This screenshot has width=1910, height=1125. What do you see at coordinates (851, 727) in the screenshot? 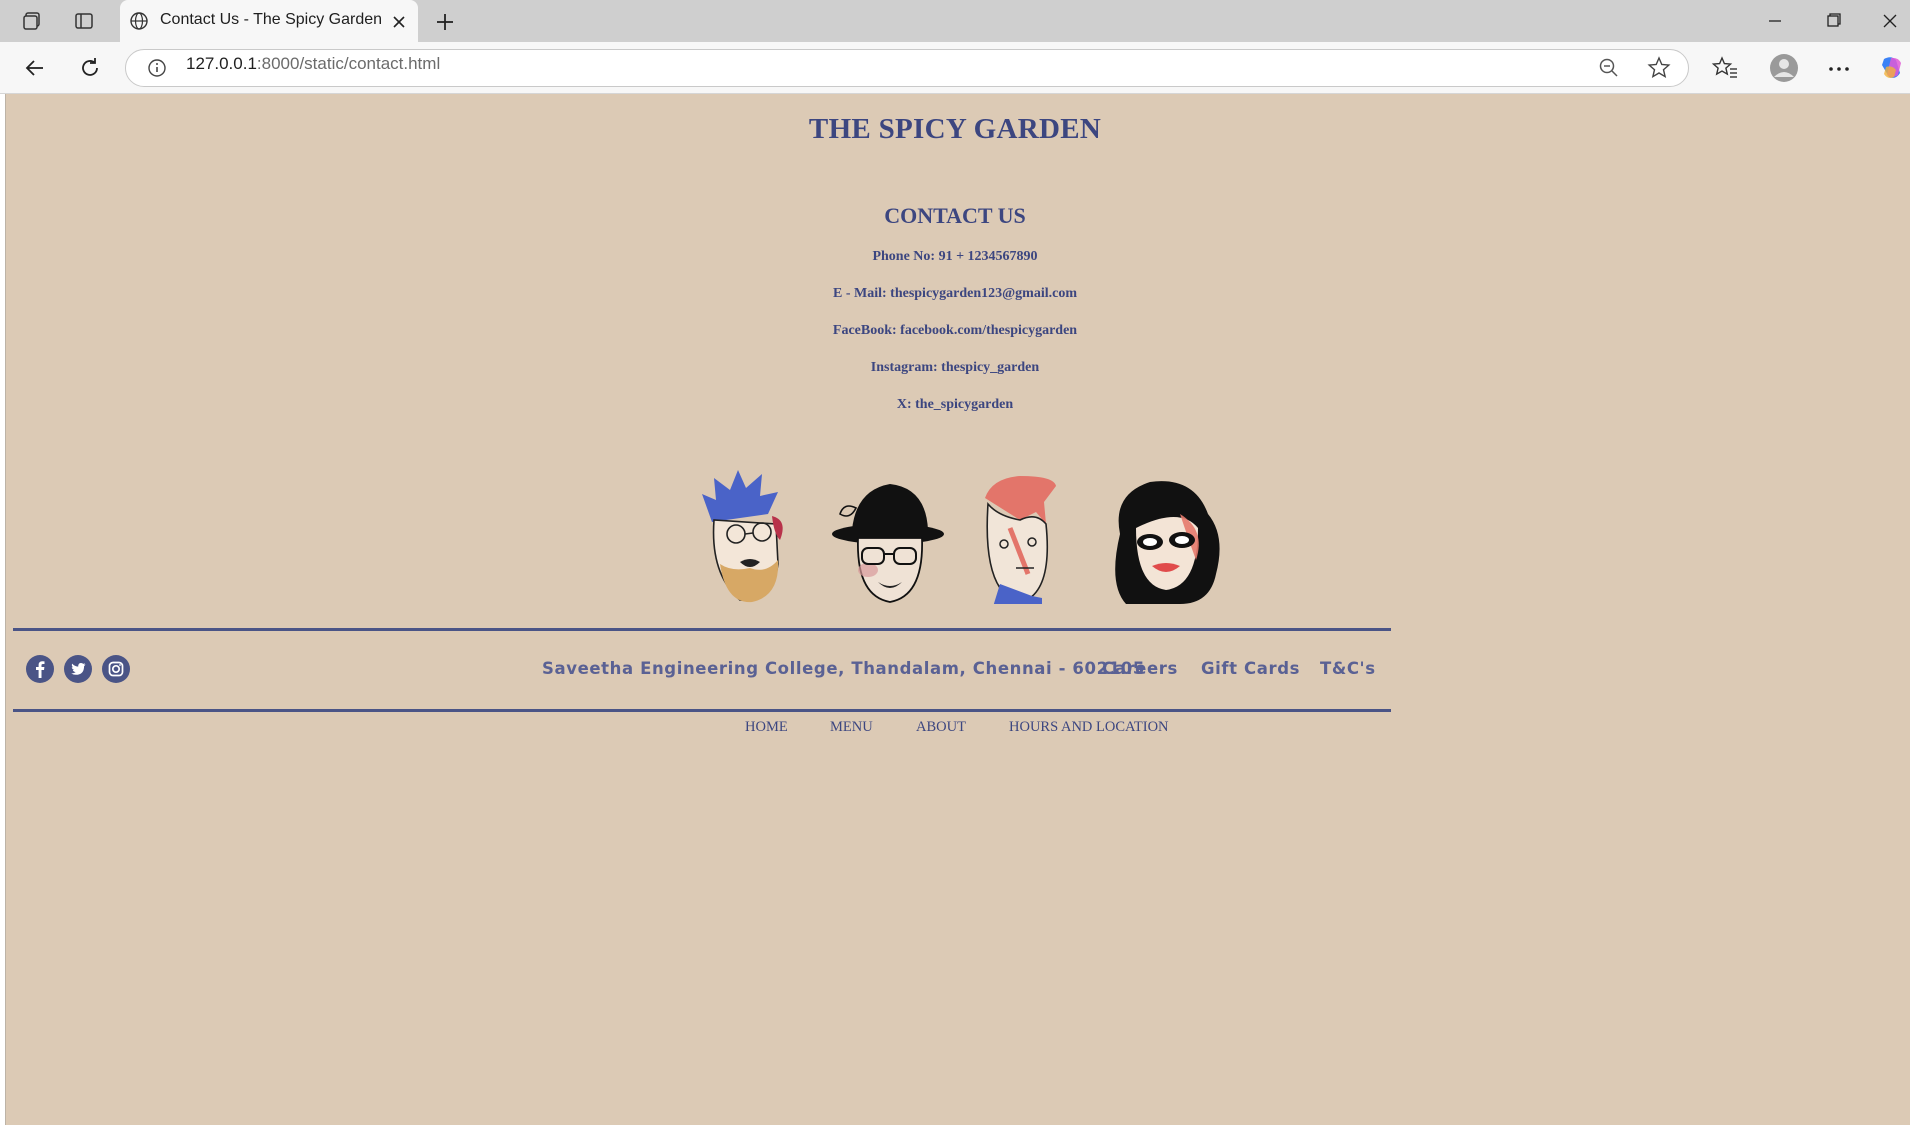
I see `nav-menu: MENU` at bounding box center [851, 727].